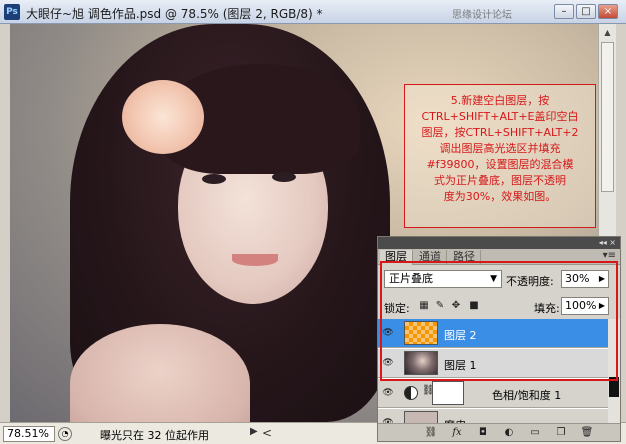  Describe the element at coordinates (214, 179) in the screenshot. I see `photo-eye-left` at that location.